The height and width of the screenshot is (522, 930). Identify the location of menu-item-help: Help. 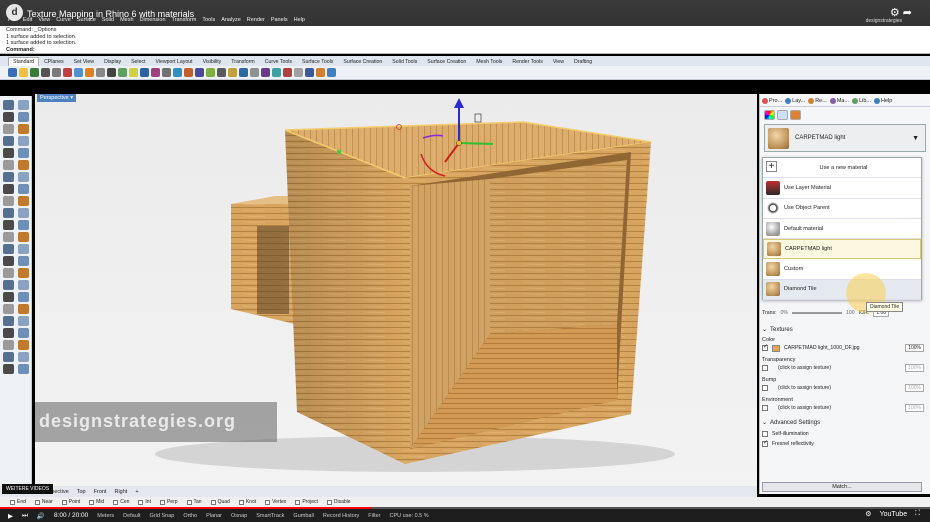
(299, 20).